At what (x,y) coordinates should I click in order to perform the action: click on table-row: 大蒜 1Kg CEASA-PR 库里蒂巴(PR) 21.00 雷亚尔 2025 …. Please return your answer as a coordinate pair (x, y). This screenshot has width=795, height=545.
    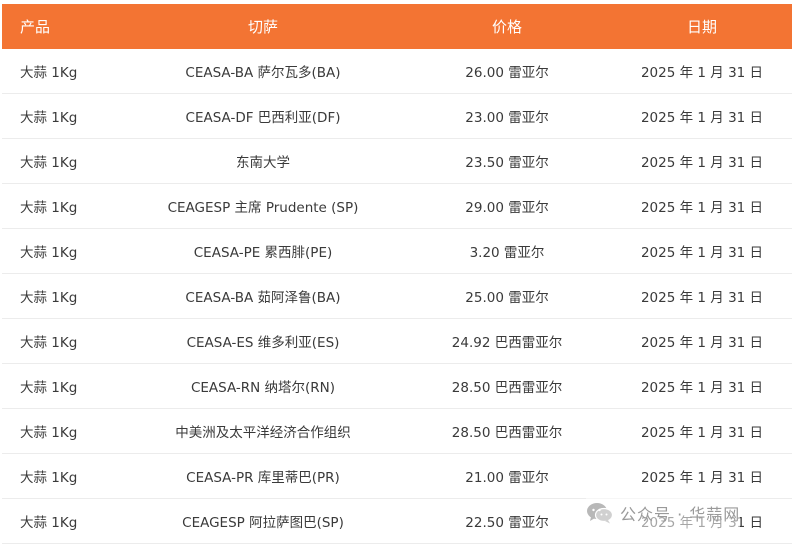
    Looking at the image, I should click on (397, 476).